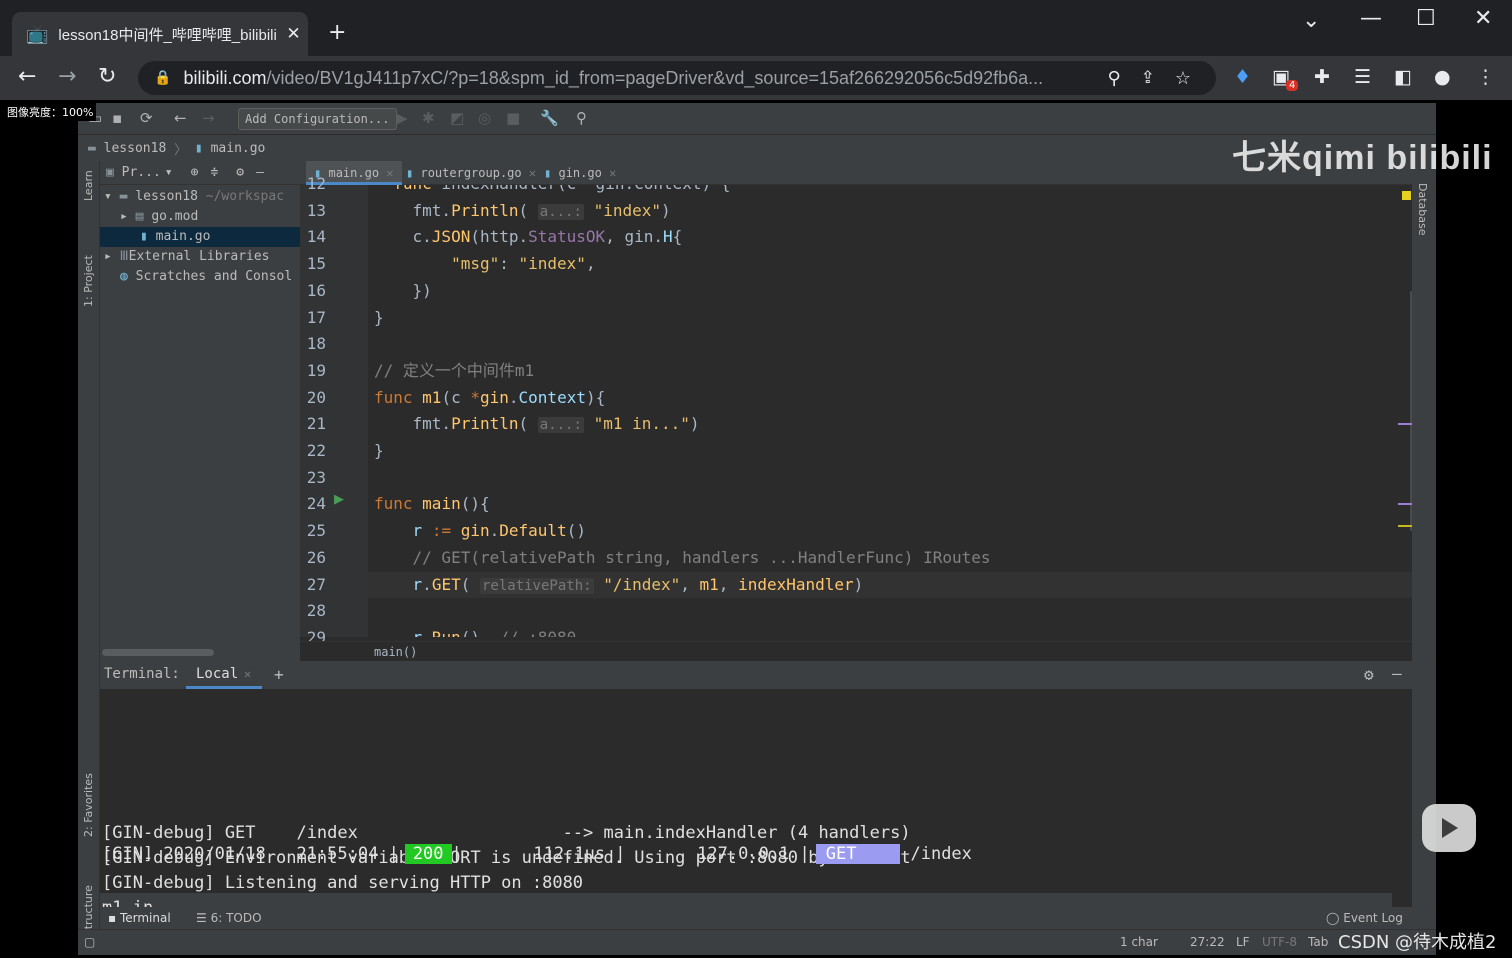 This screenshot has height=958, width=1512. What do you see at coordinates (214, 172) in the screenshot?
I see `collapse-icon: ≑` at bounding box center [214, 172].